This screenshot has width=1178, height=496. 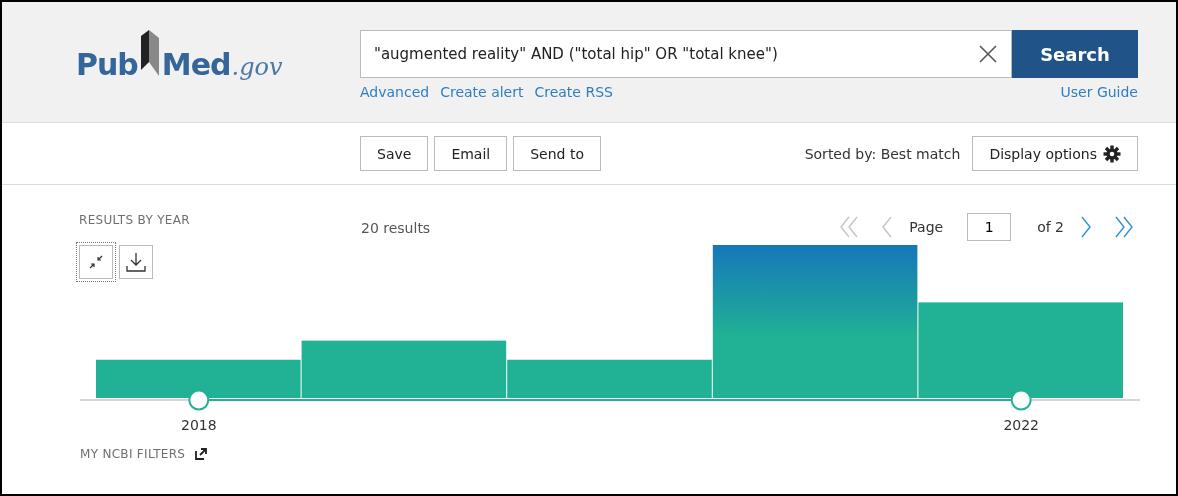 I want to click on download-icon, so click(x=136, y=262).